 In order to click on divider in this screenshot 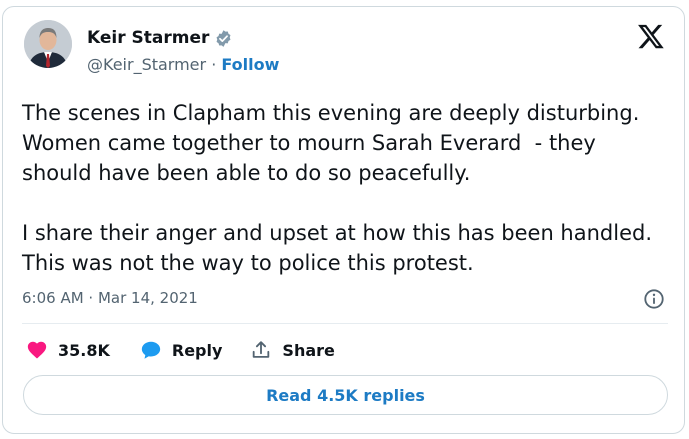, I will do `click(345, 323)`.